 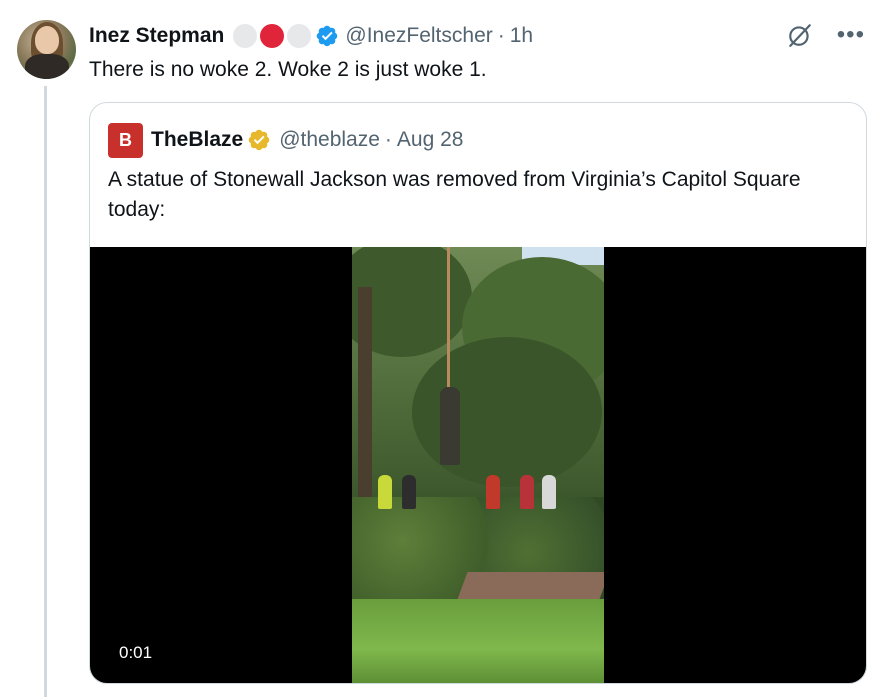 What do you see at coordinates (430, 140) in the screenshot?
I see `quoted-post-time: Aug 28` at bounding box center [430, 140].